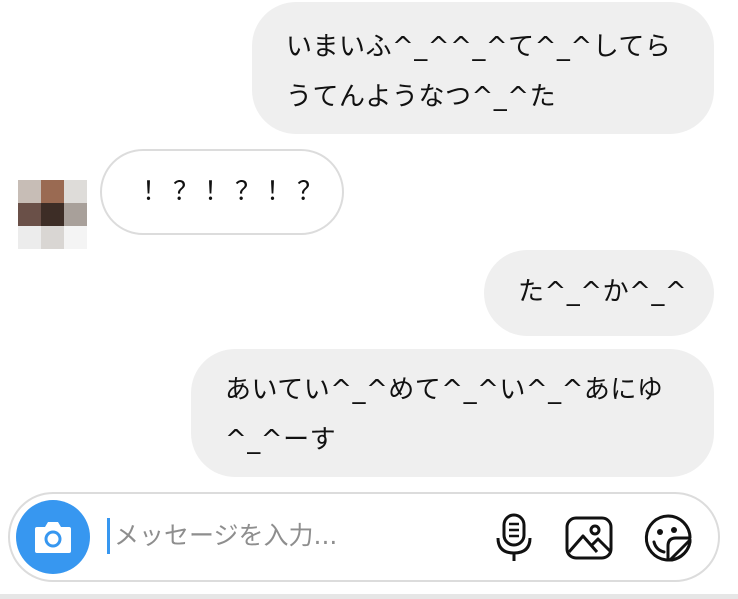 This screenshot has width=738, height=599. What do you see at coordinates (514, 538) in the screenshot?
I see `microphone-icon` at bounding box center [514, 538].